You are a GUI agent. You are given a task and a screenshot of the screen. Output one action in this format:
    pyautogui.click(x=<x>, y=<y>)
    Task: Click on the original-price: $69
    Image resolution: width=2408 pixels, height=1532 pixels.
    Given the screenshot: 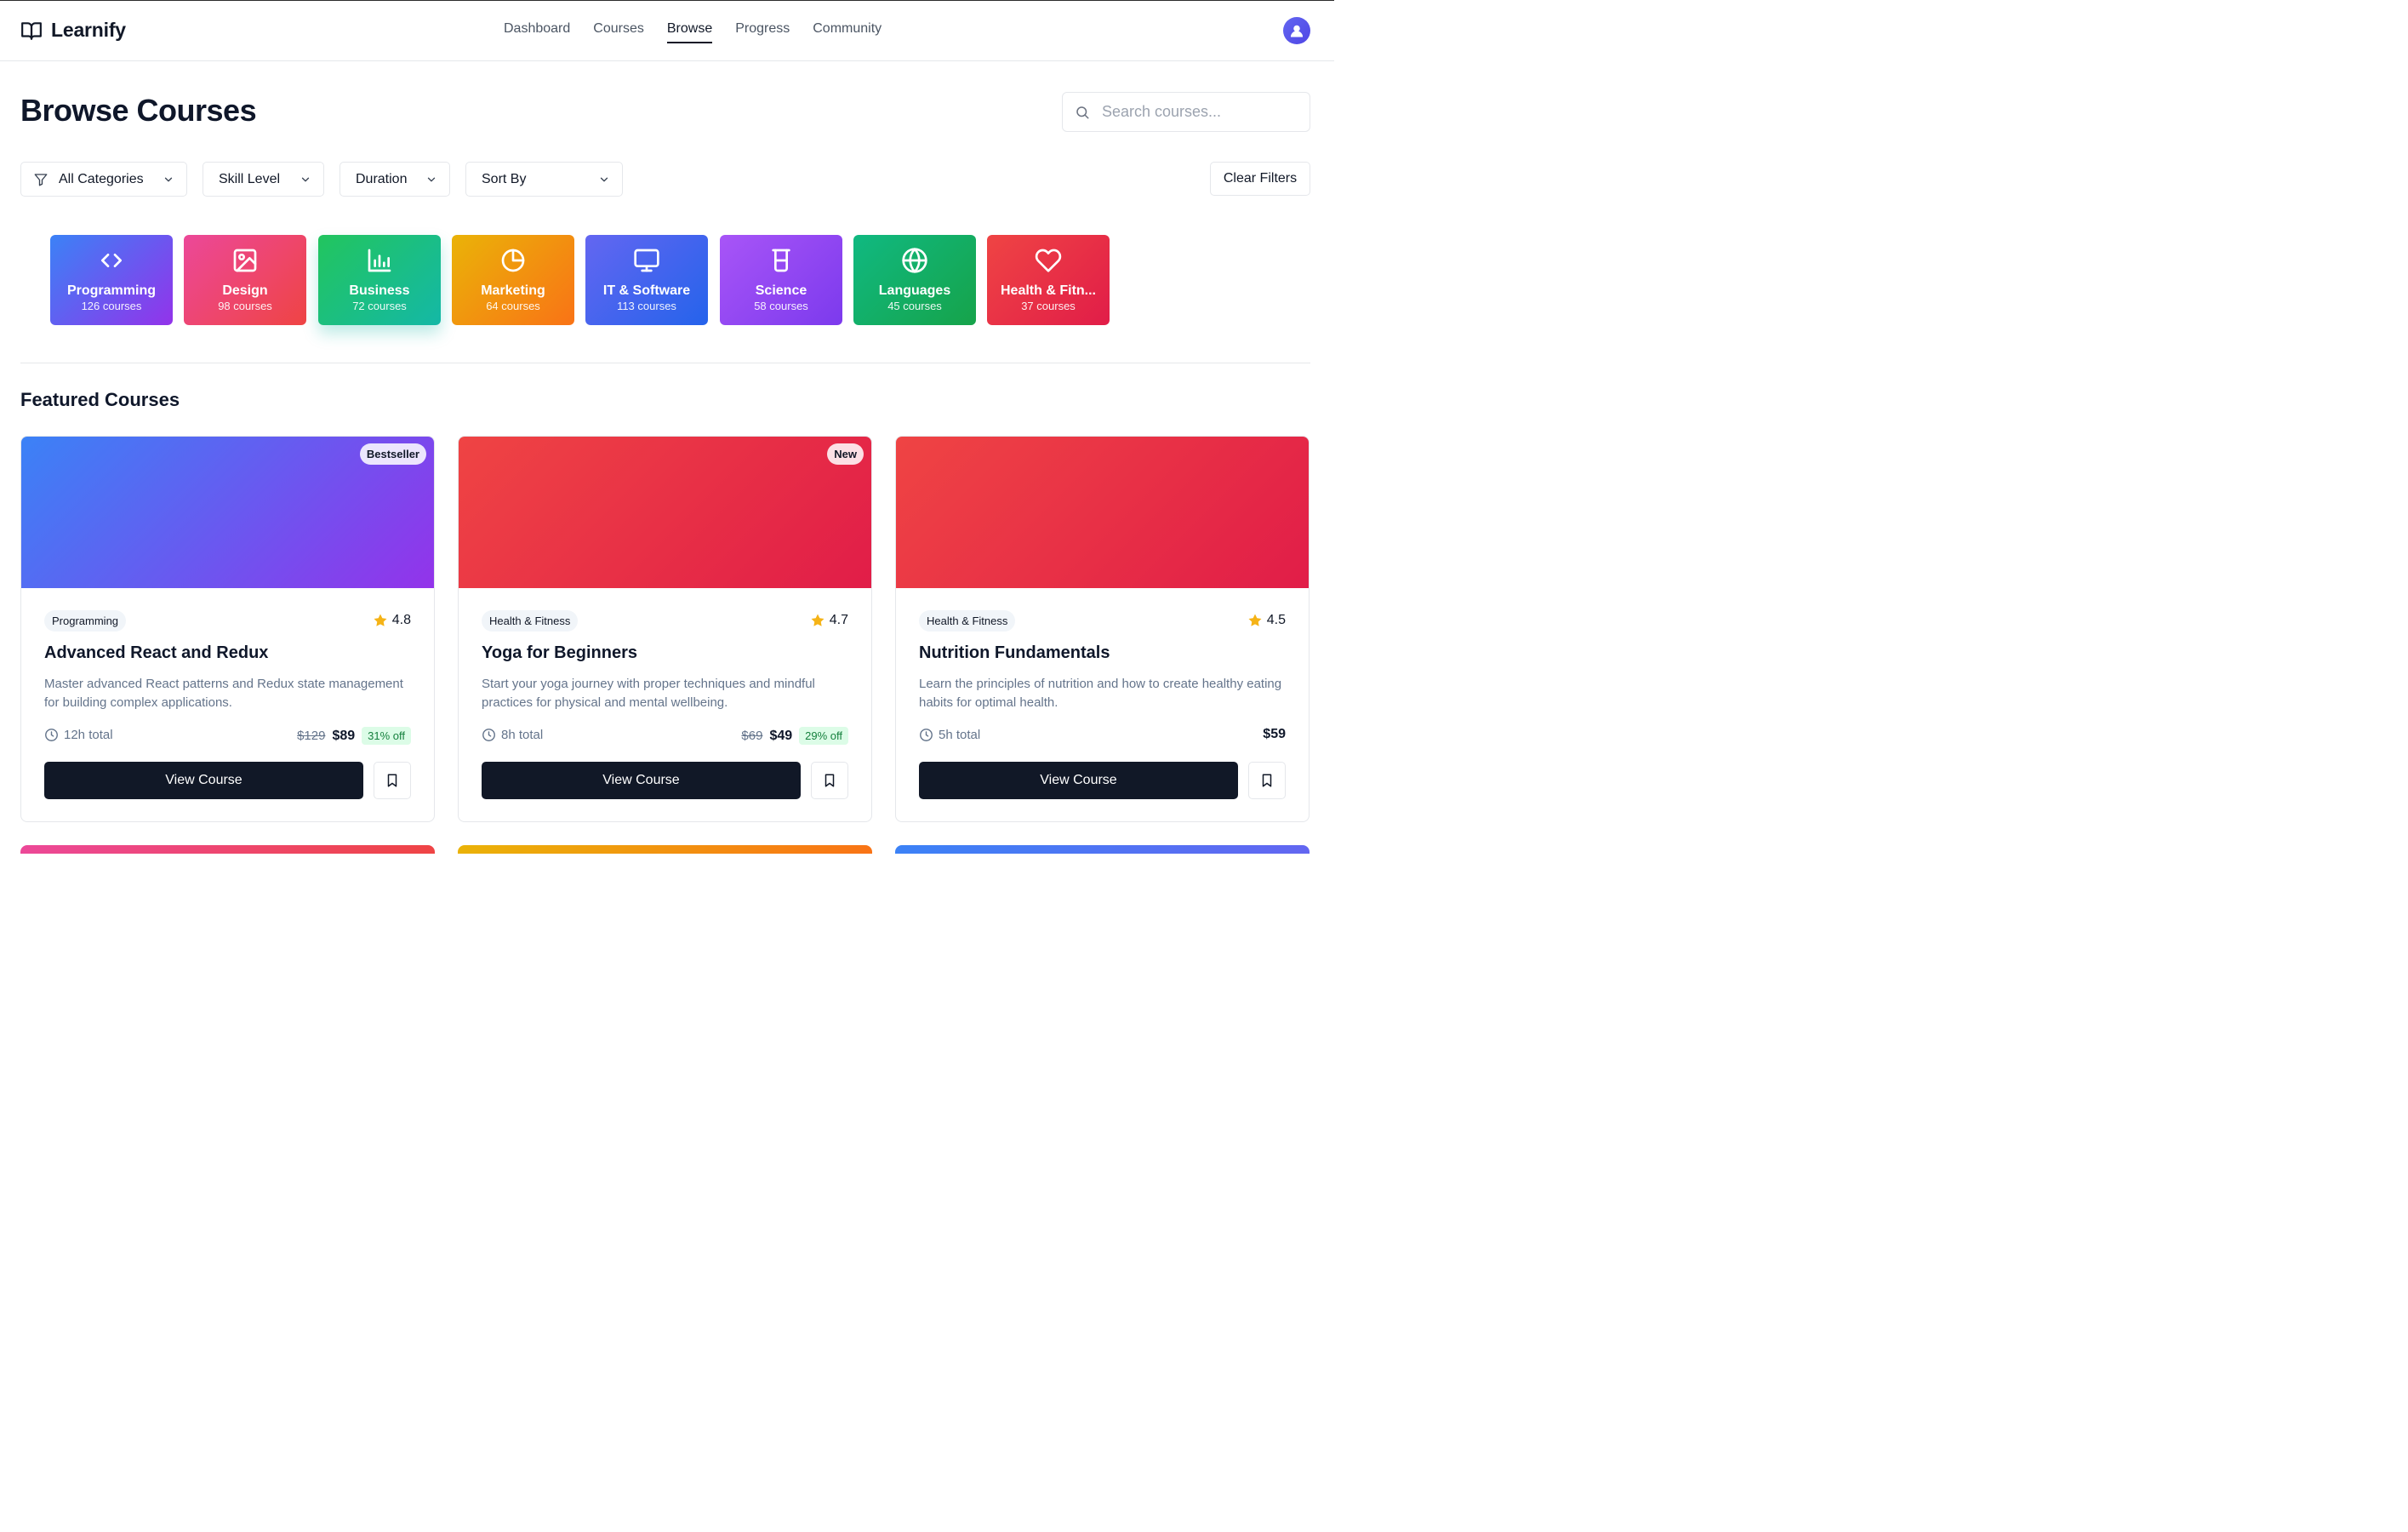 What is the action you would take?
    pyautogui.click(x=752, y=736)
    